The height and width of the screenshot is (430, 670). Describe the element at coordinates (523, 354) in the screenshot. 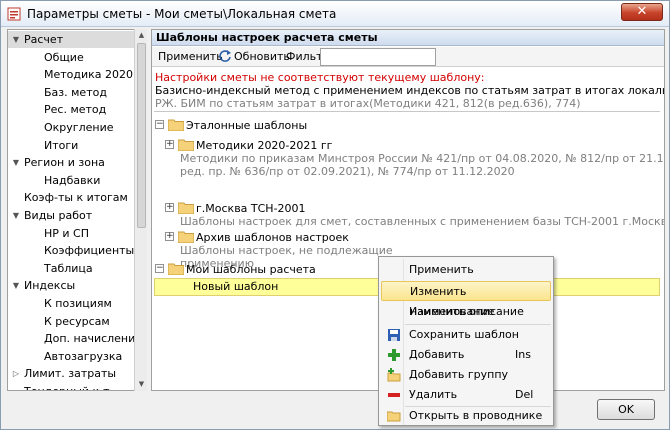

I see `menu-item-shortcut: Ins` at that location.